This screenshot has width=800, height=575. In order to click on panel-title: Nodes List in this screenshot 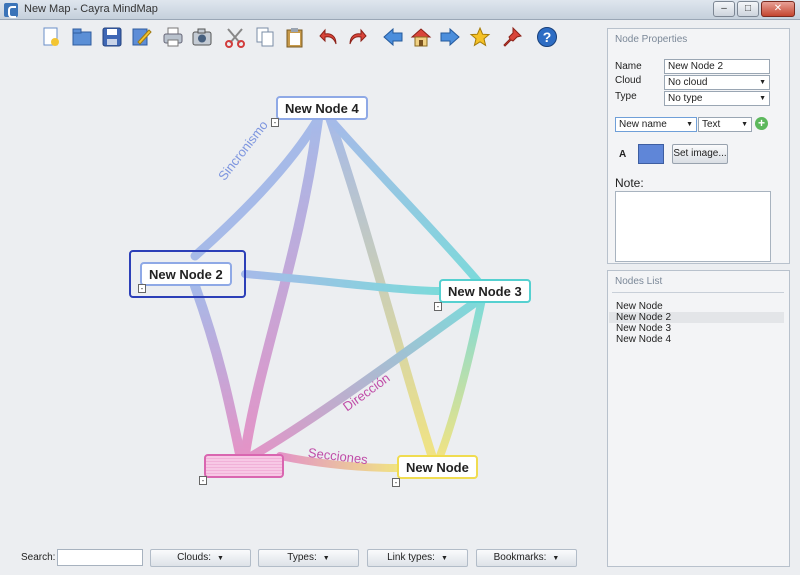, I will do `click(639, 281)`.